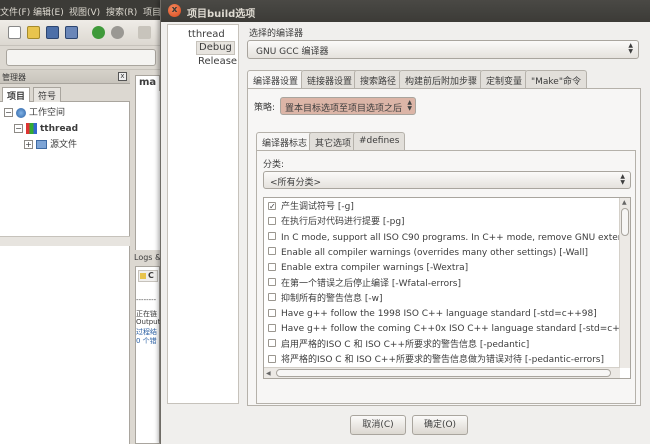  I want to click on folder-icon, so click(41, 144).